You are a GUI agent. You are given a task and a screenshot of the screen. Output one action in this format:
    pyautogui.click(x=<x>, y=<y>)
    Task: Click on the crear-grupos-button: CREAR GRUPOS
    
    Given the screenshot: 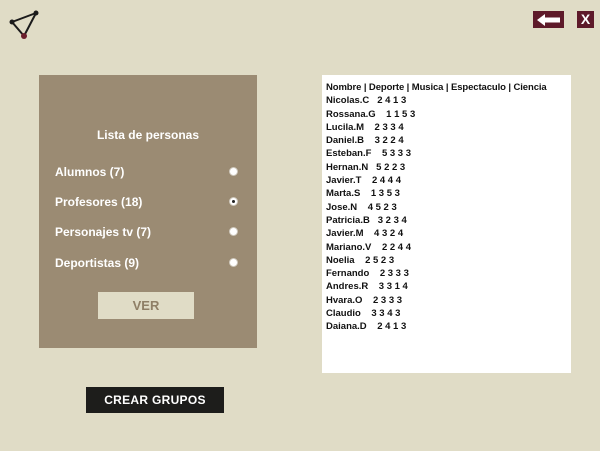 What is the action you would take?
    pyautogui.click(x=155, y=400)
    